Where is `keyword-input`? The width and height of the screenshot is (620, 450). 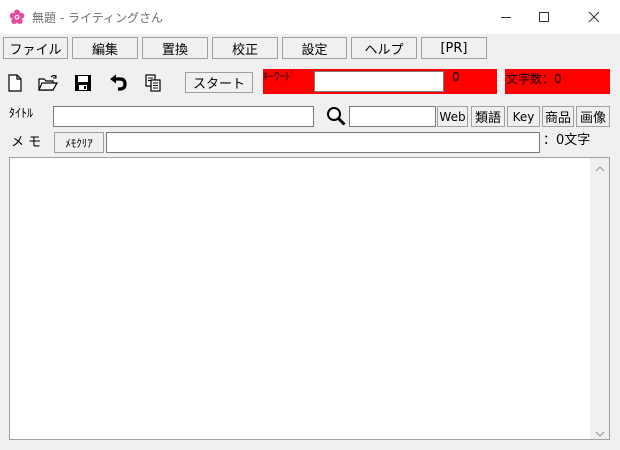 keyword-input is located at coordinates (379, 81).